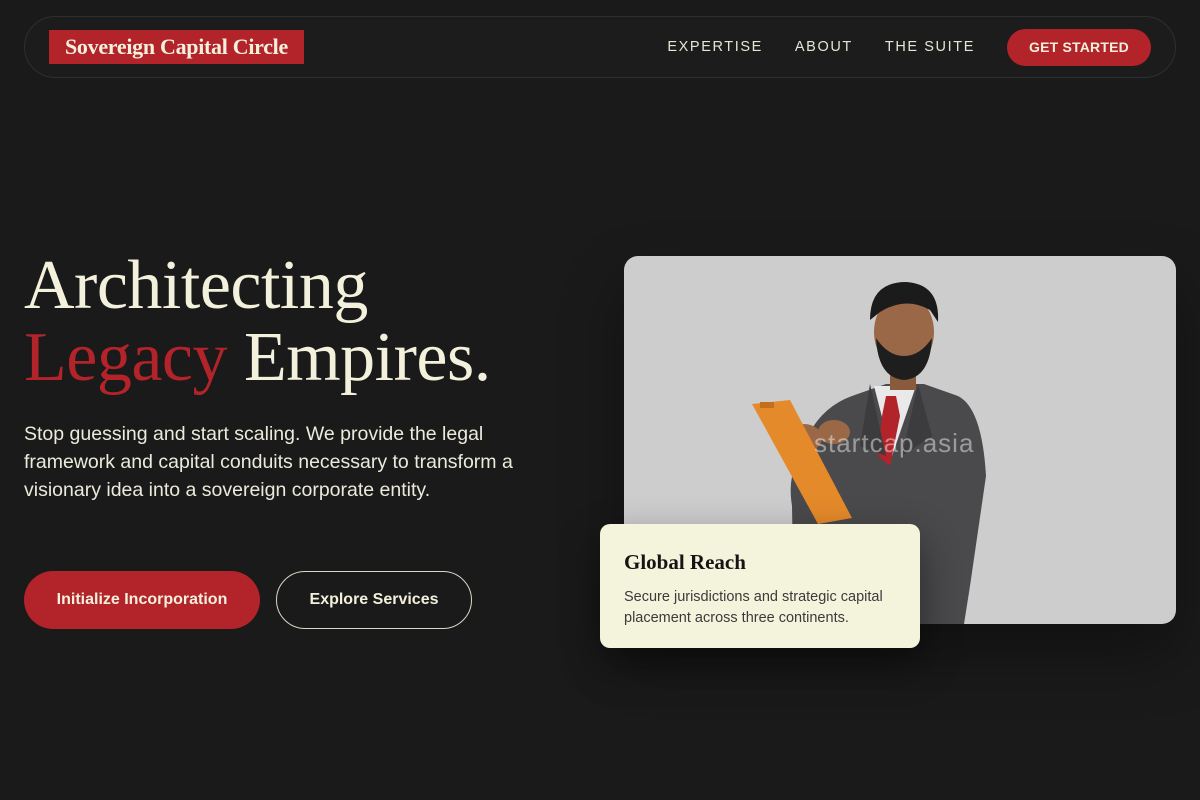  Describe the element at coordinates (176, 47) in the screenshot. I see `brand-logo: Sovereign Capital Circle` at that location.